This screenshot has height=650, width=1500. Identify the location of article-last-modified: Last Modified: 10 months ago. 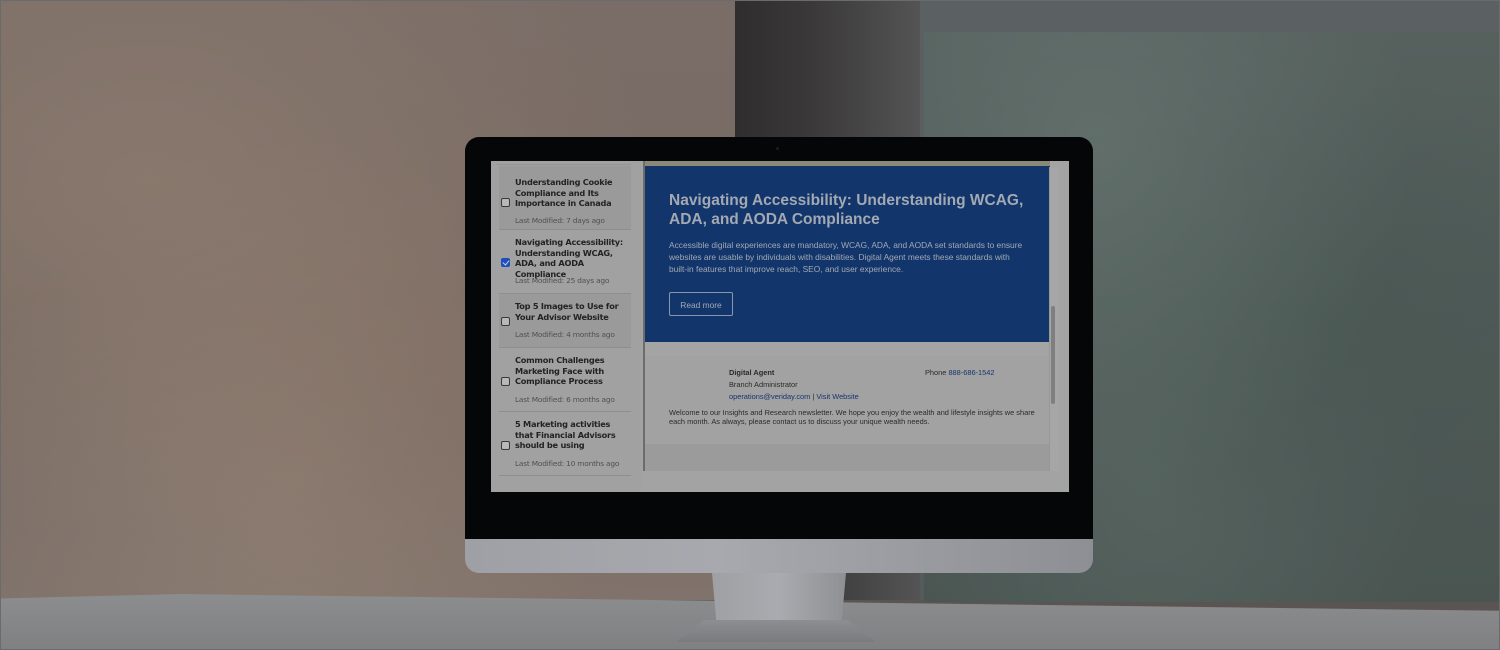
(567, 463).